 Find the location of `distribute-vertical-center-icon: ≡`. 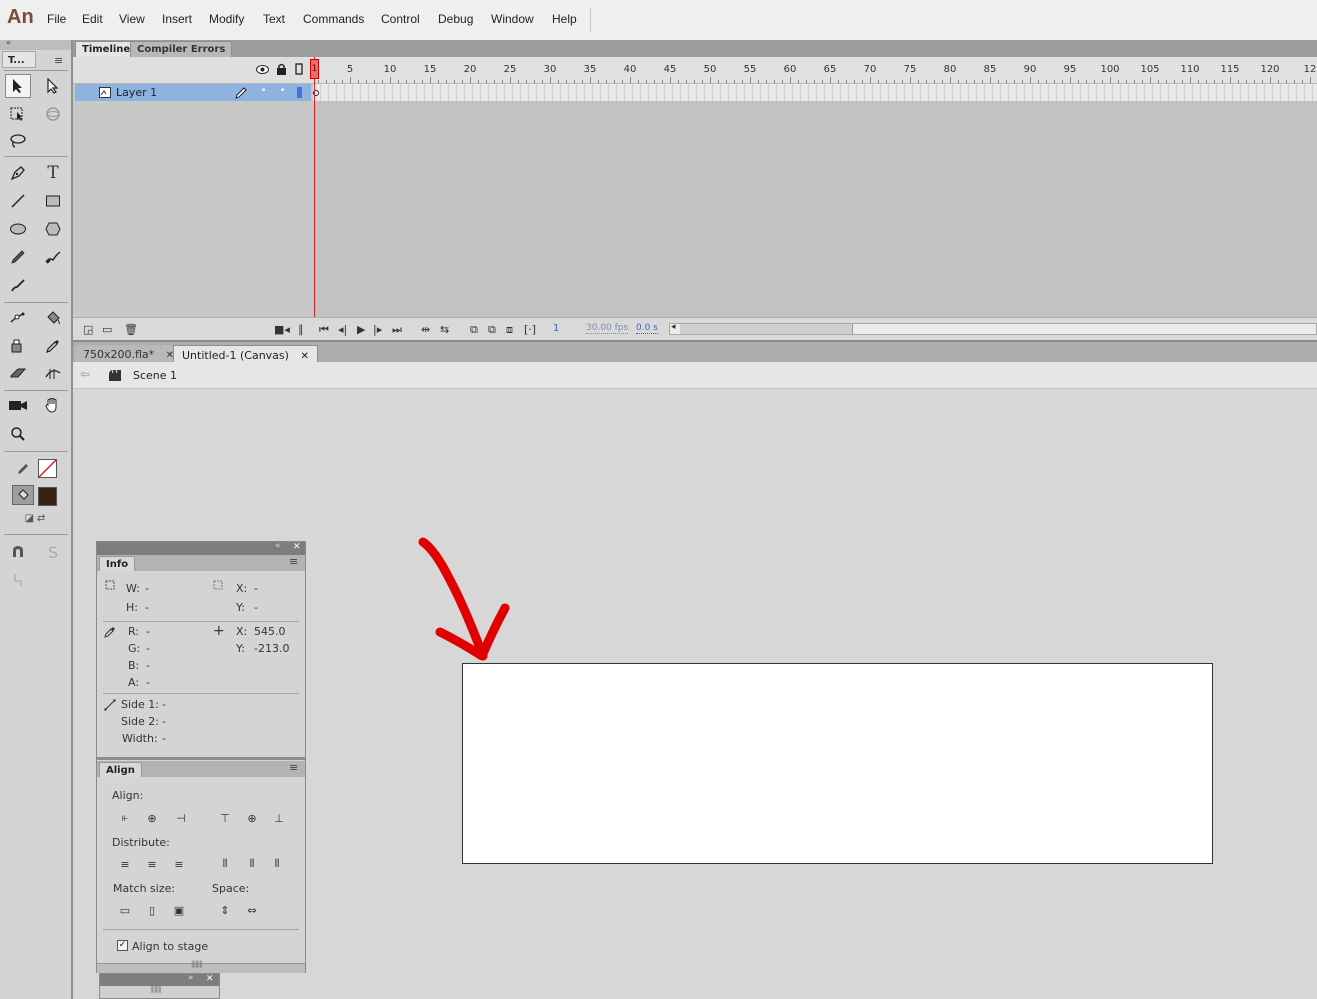

distribute-vertical-center-icon: ≡ is located at coordinates (152, 864).